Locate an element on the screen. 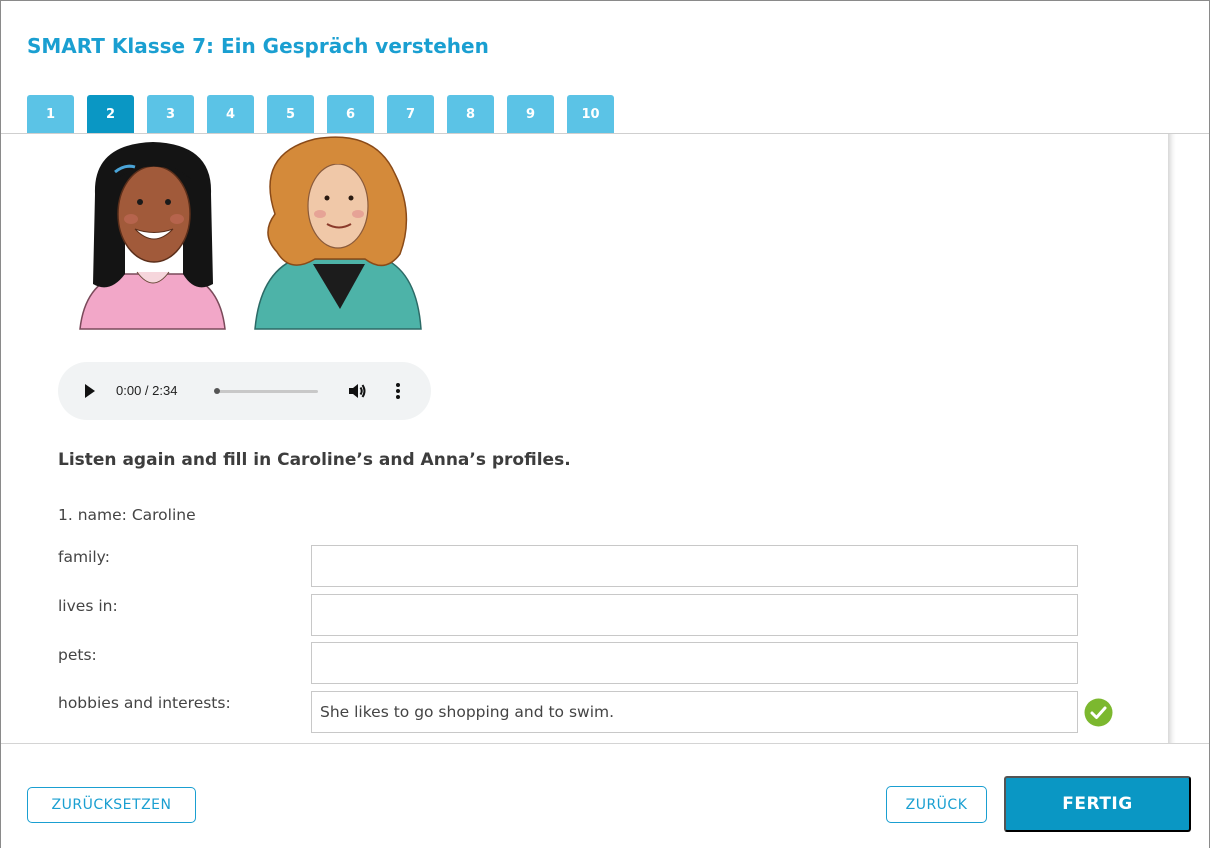 Image resolution: width=1210 pixels, height=848 pixels. play-icon is located at coordinates (90, 391).